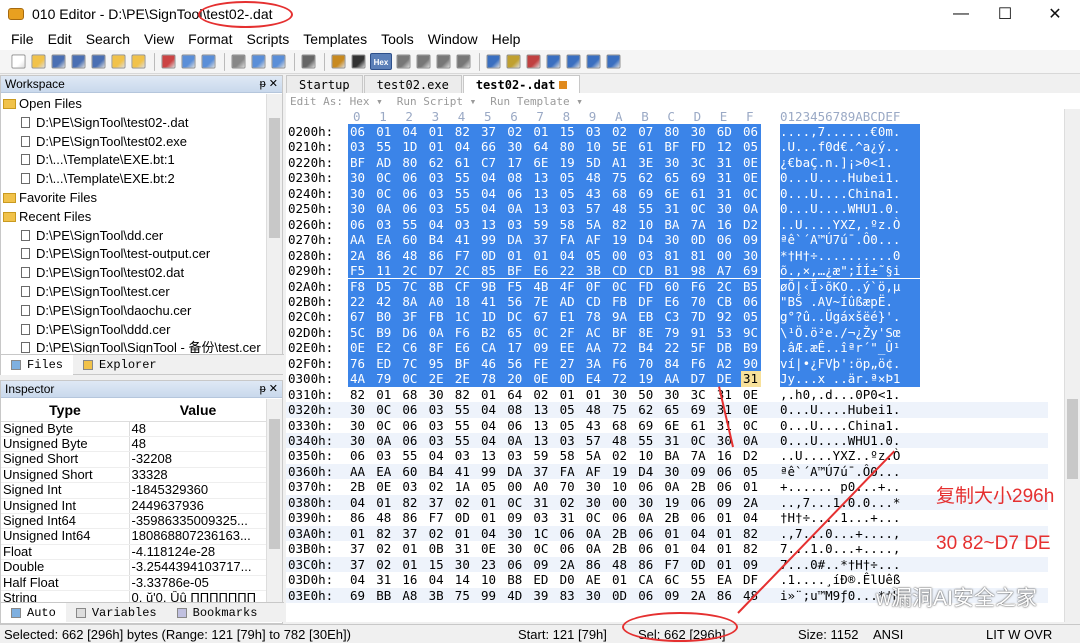 This screenshot has width=1080, height=643. What do you see at coordinates (850, 193) in the screenshot?
I see `ascii-text: 0...U....China1.` at bounding box center [850, 193].